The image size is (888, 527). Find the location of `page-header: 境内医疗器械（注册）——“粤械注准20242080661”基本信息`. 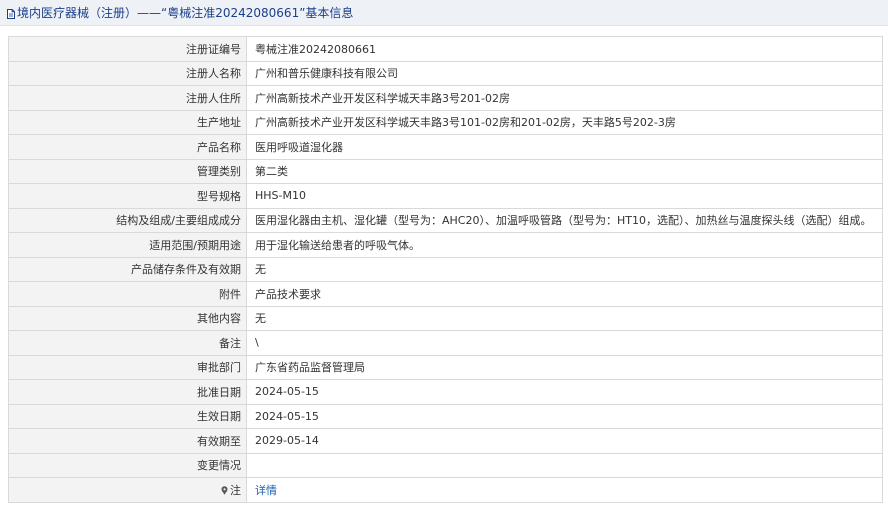

page-header: 境内医疗器械（注册）——“粤械注准20242080661”基本信息 is located at coordinates (444, 13).